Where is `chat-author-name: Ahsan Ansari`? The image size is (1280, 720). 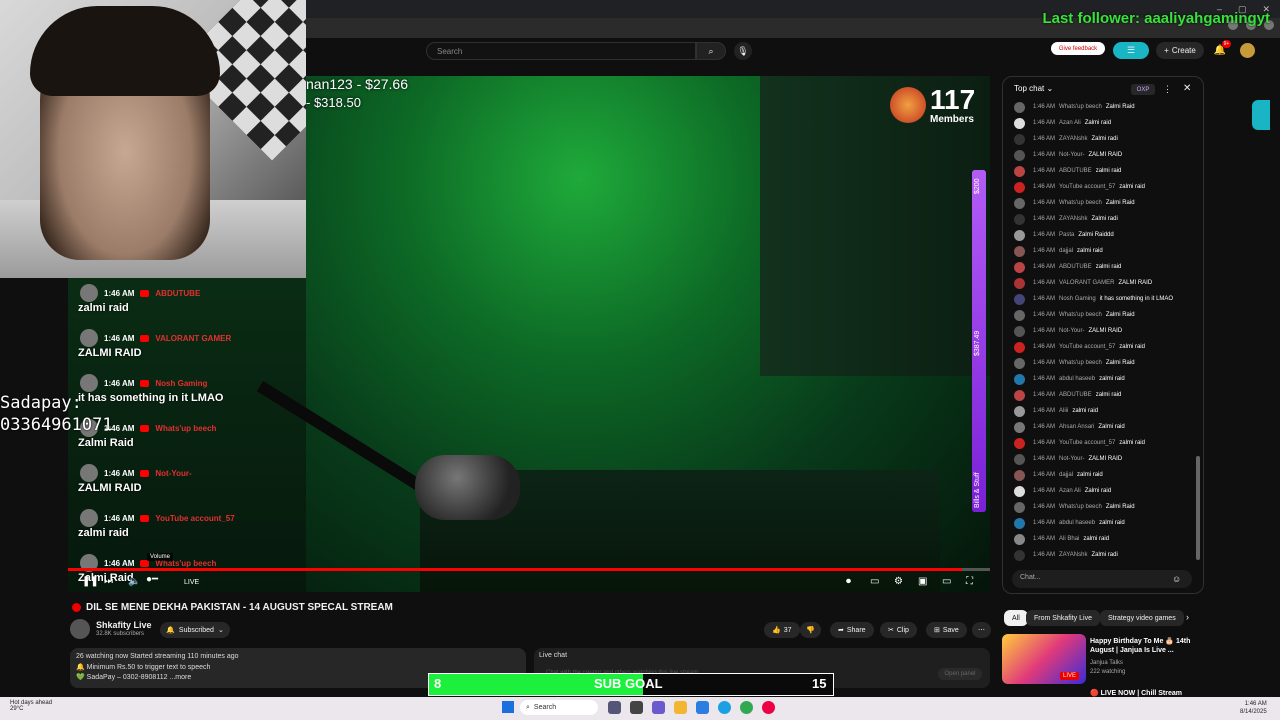
chat-author-name: Ahsan Ansari is located at coordinates (1076, 427).